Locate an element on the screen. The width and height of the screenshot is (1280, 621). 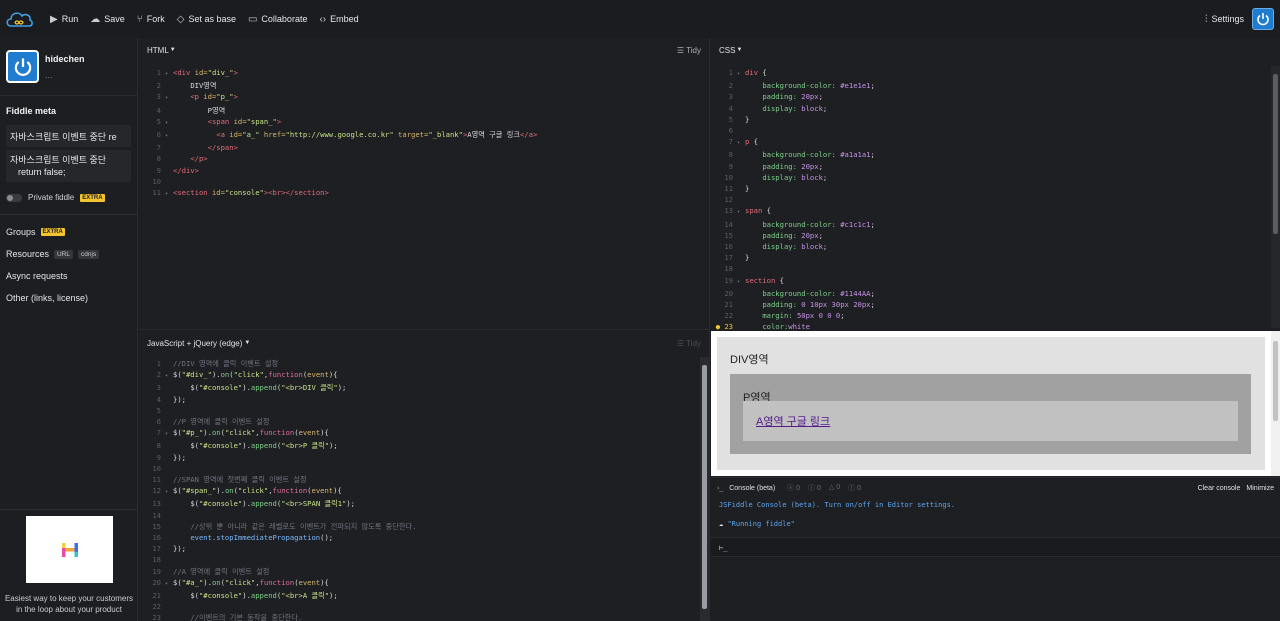
error-count-value: 0 is located at coordinates (798, 488).